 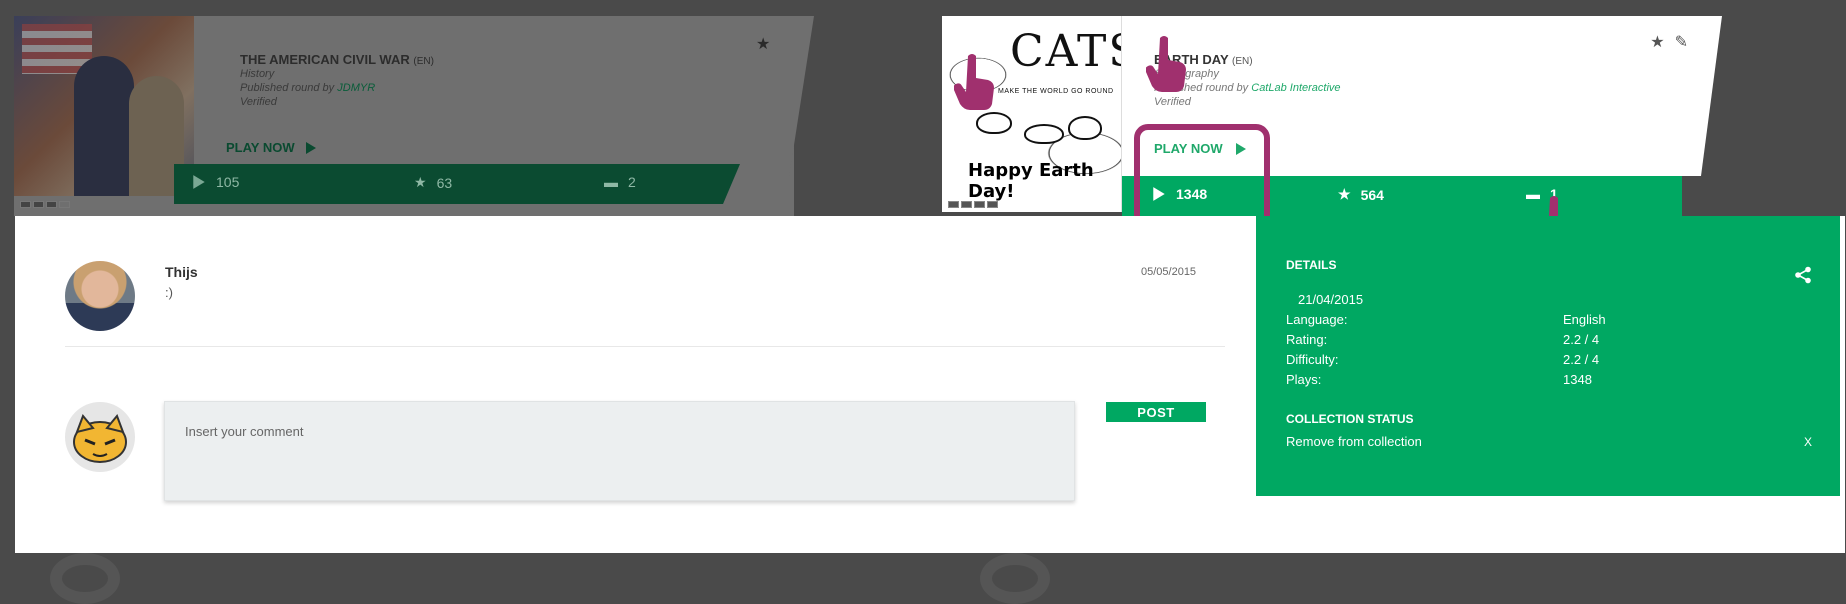 I want to click on details-heading: DETAILS, so click(x=1311, y=265).